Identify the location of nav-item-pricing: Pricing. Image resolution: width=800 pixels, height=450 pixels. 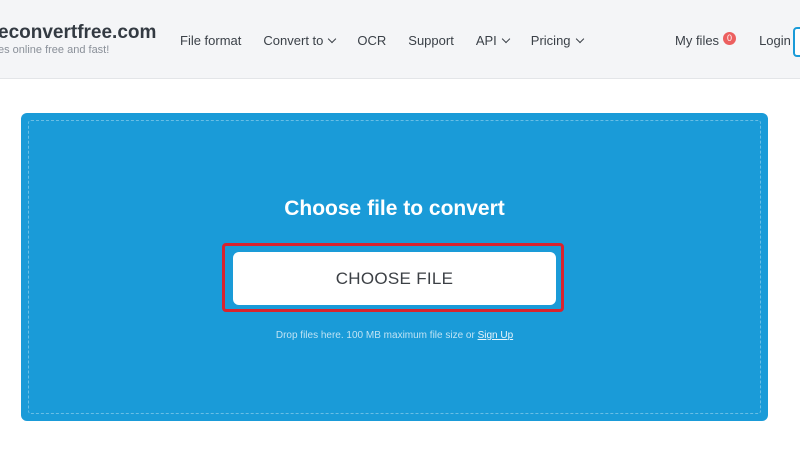
(557, 40).